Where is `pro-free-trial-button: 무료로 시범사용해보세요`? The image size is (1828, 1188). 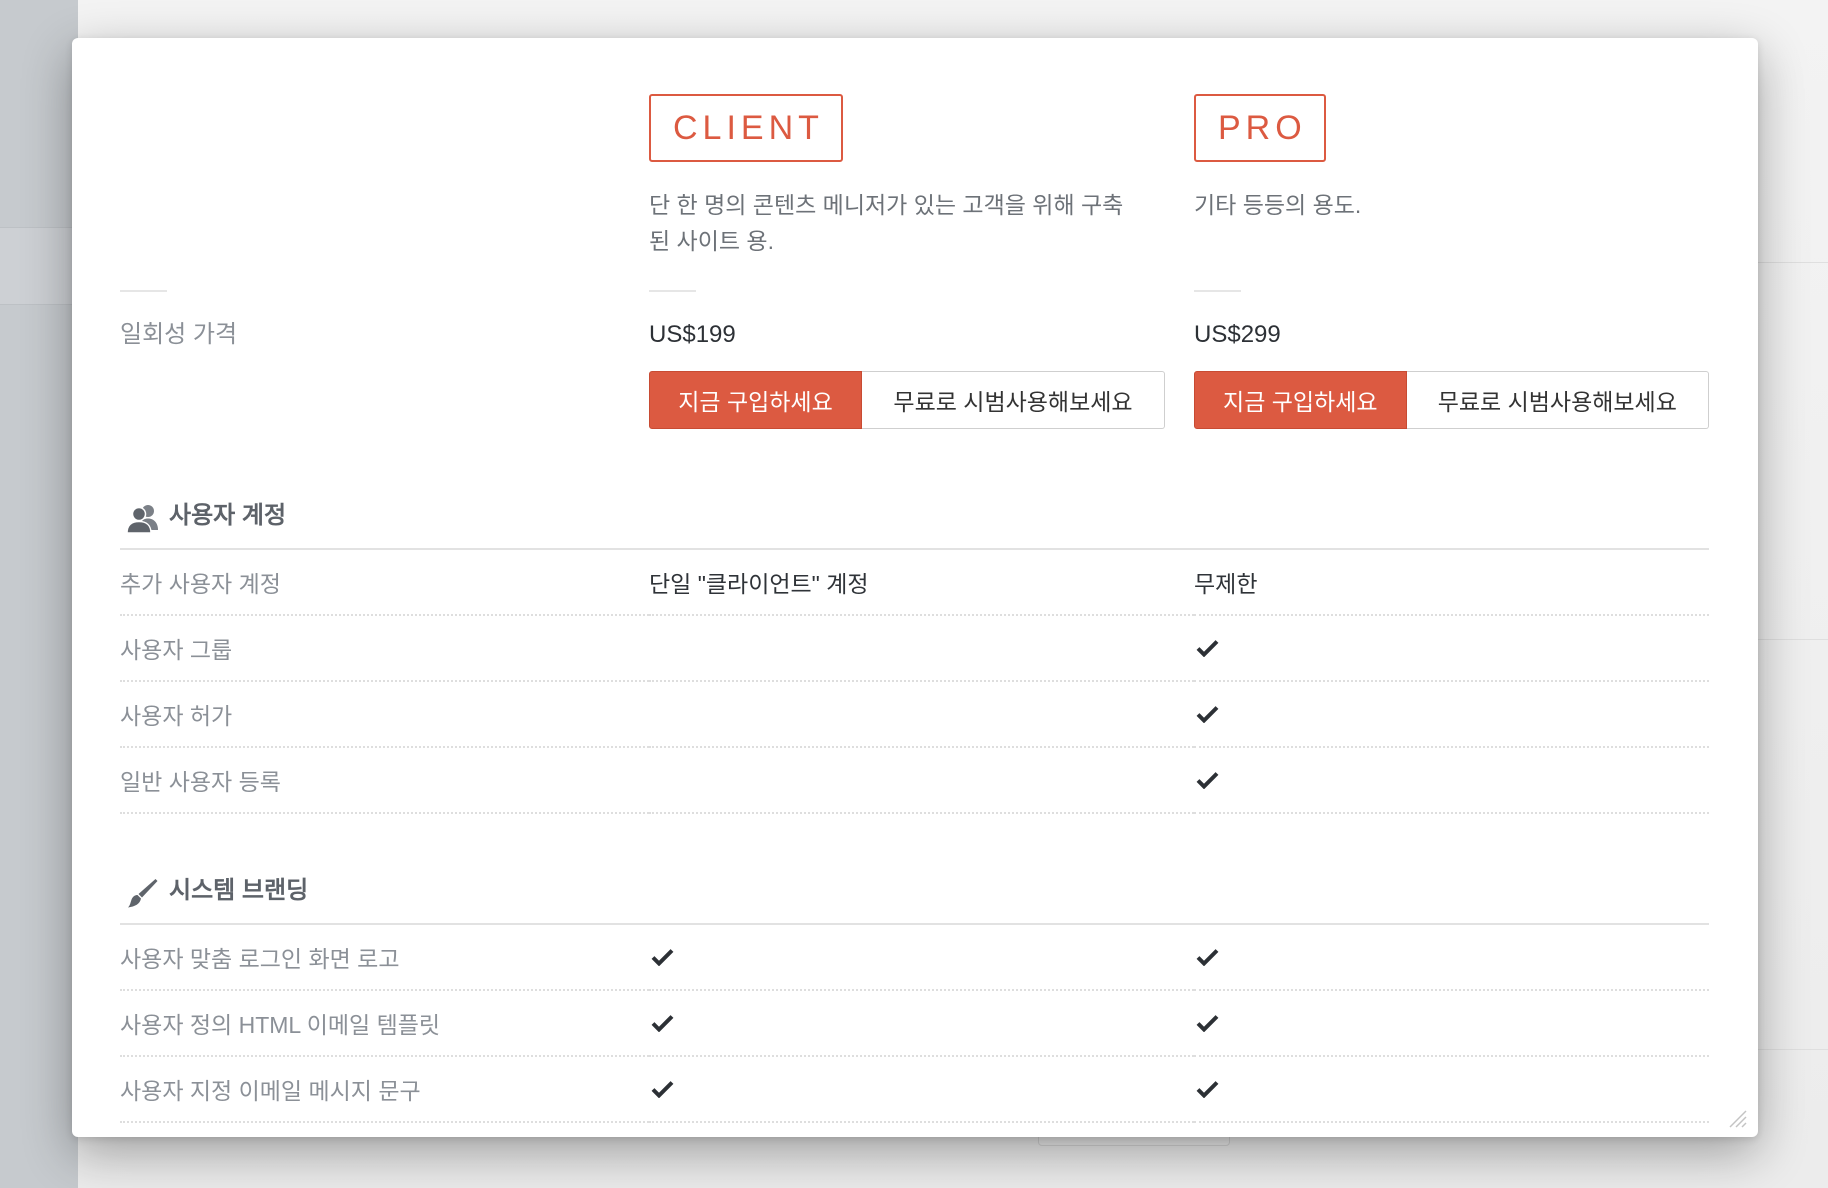
pro-free-trial-button: 무료로 시범사용해보세요 is located at coordinates (1557, 400).